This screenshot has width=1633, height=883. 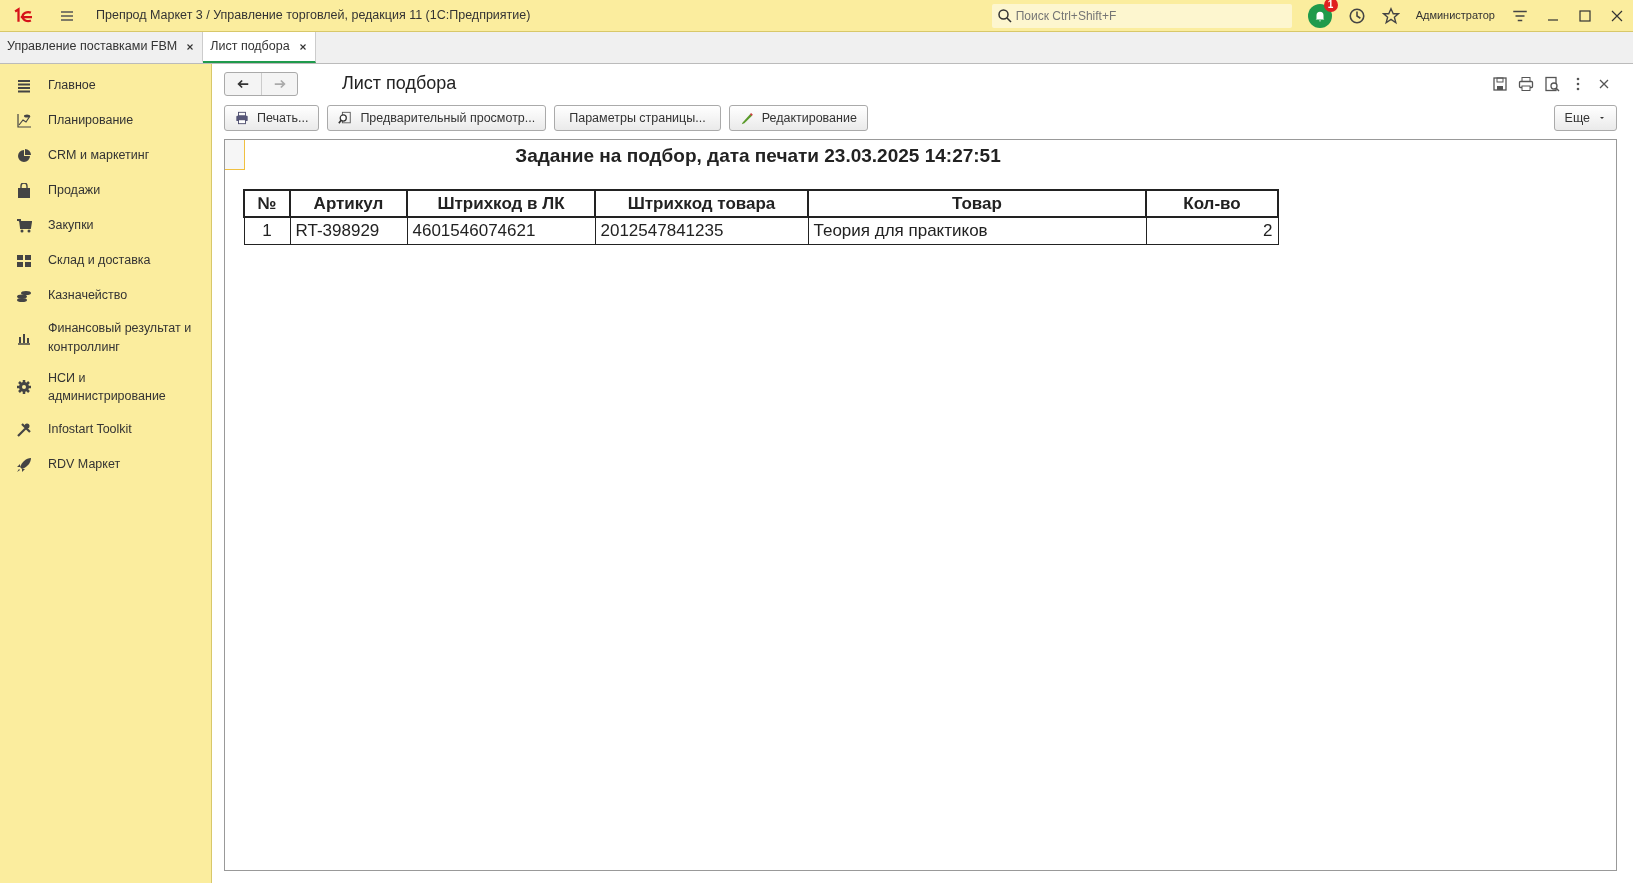 What do you see at coordinates (701, 203) in the screenshot?
I see `column-header: Штрихкод товара` at bounding box center [701, 203].